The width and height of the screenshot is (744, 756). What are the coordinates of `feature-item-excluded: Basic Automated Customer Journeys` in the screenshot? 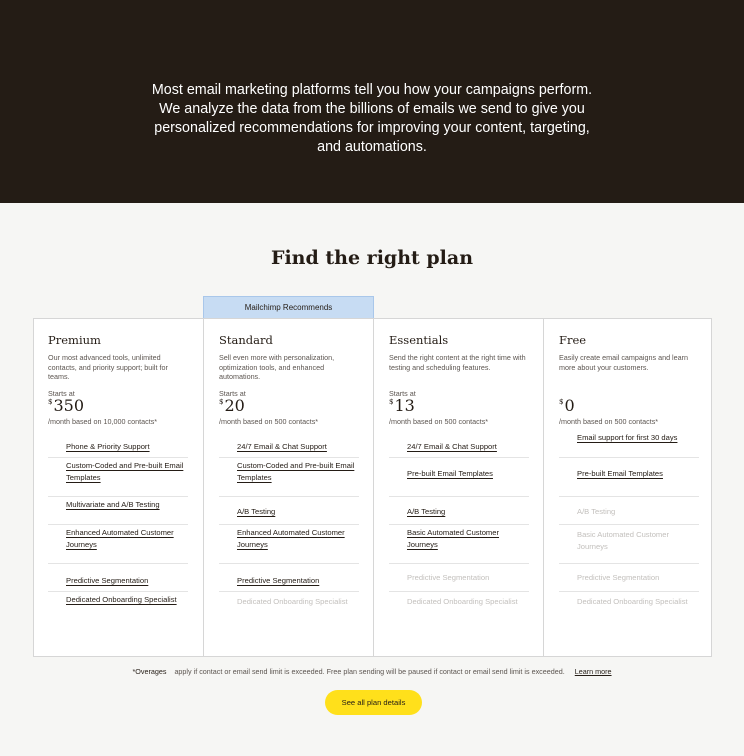 It's located at (629, 544).